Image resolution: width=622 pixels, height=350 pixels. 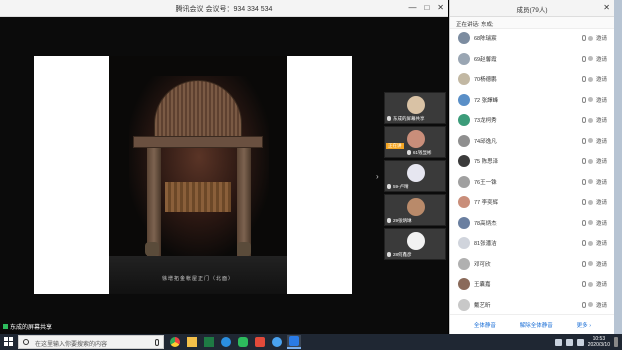 I want to click on maximize-button: □, so click(x=426, y=8).